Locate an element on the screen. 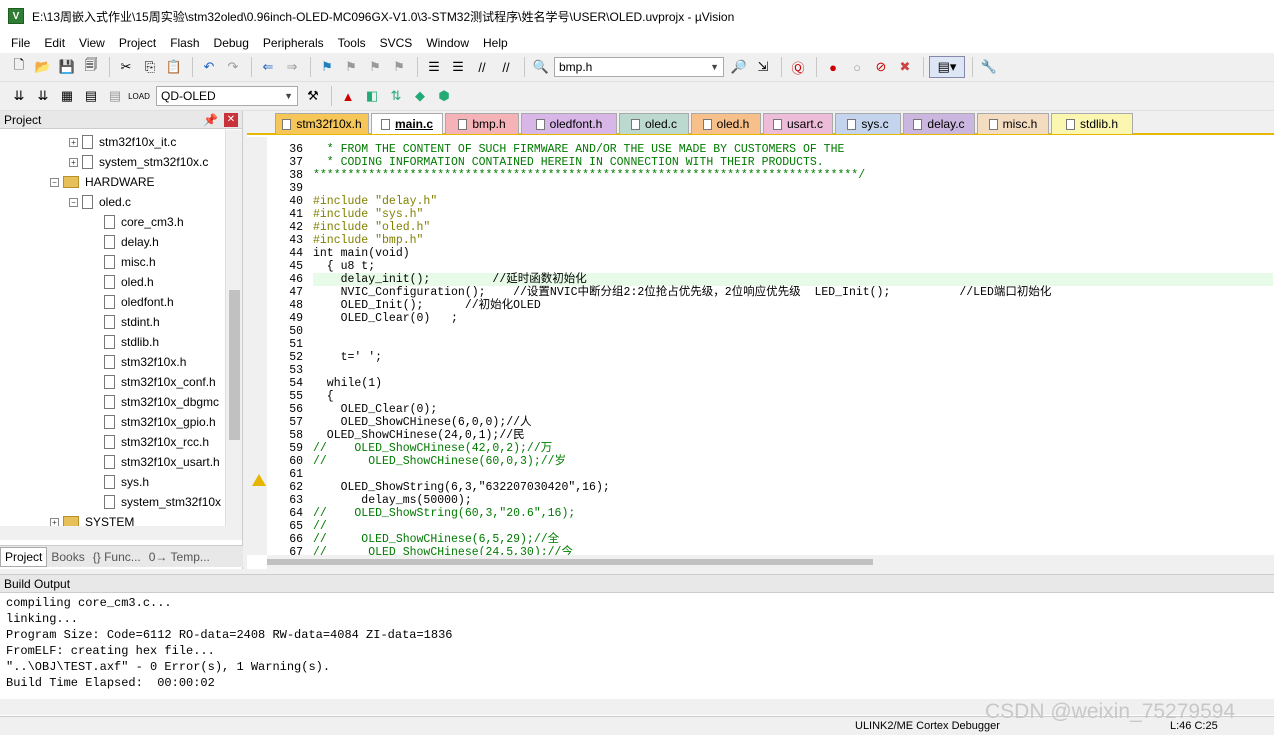 The width and height of the screenshot is (1274, 735). pin-icon: 📌 is located at coordinates (210, 120).